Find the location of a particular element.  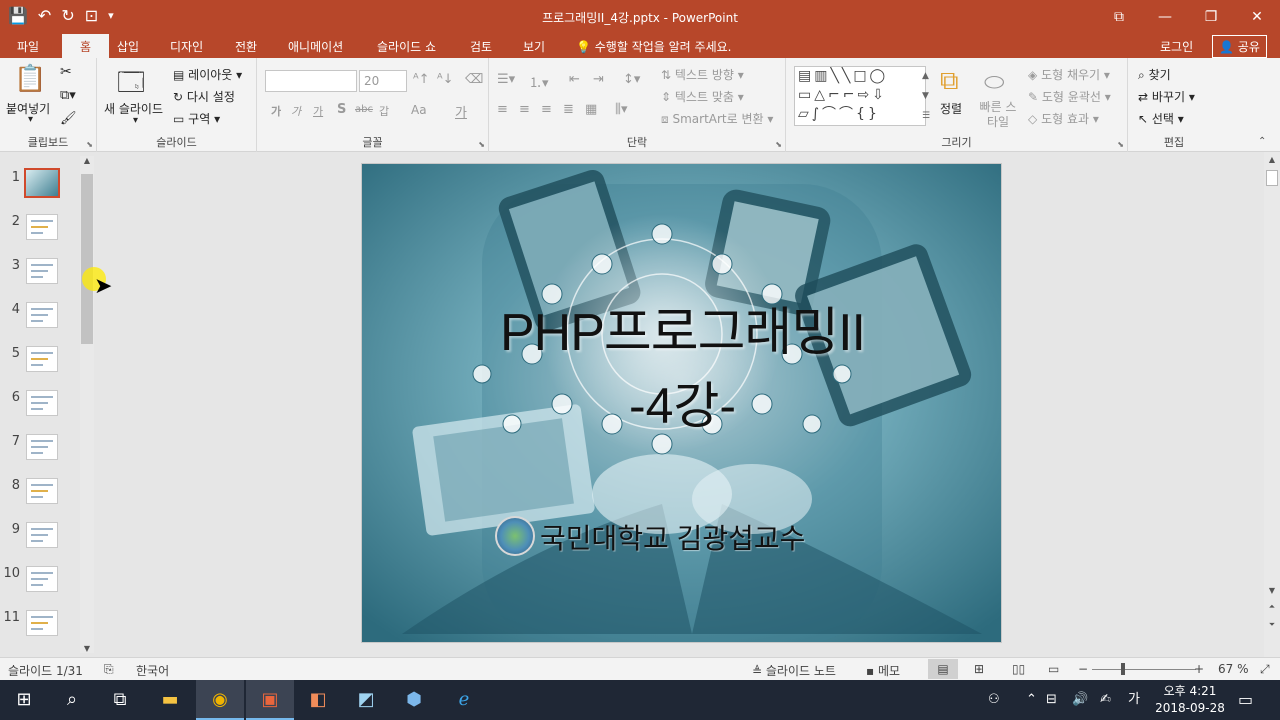

zoom-slider-knob is located at coordinates (1123, 669).